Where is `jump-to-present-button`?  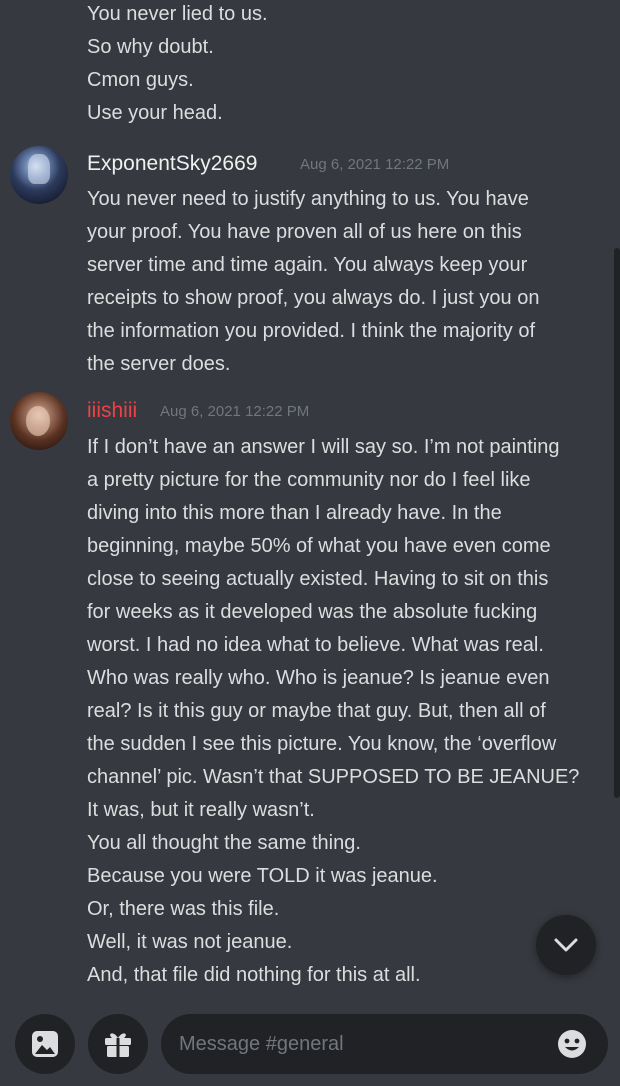 jump-to-present-button is located at coordinates (566, 945).